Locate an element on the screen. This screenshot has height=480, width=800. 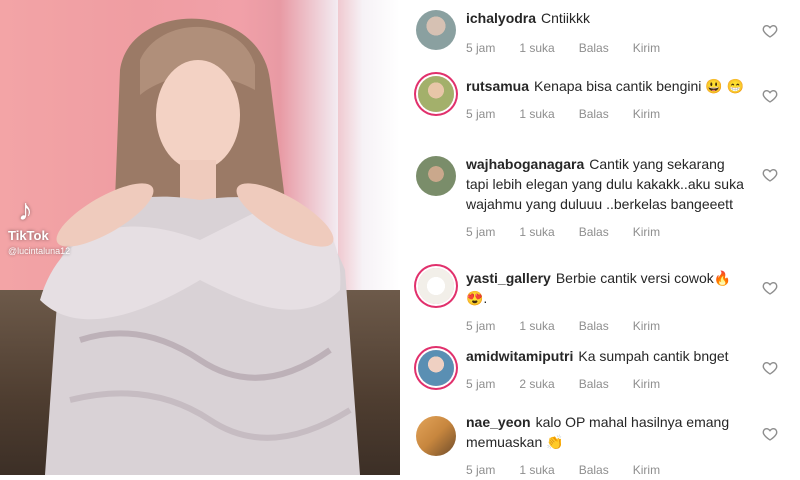
comment-text: Cntiikkk is located at coordinates (566, 18).